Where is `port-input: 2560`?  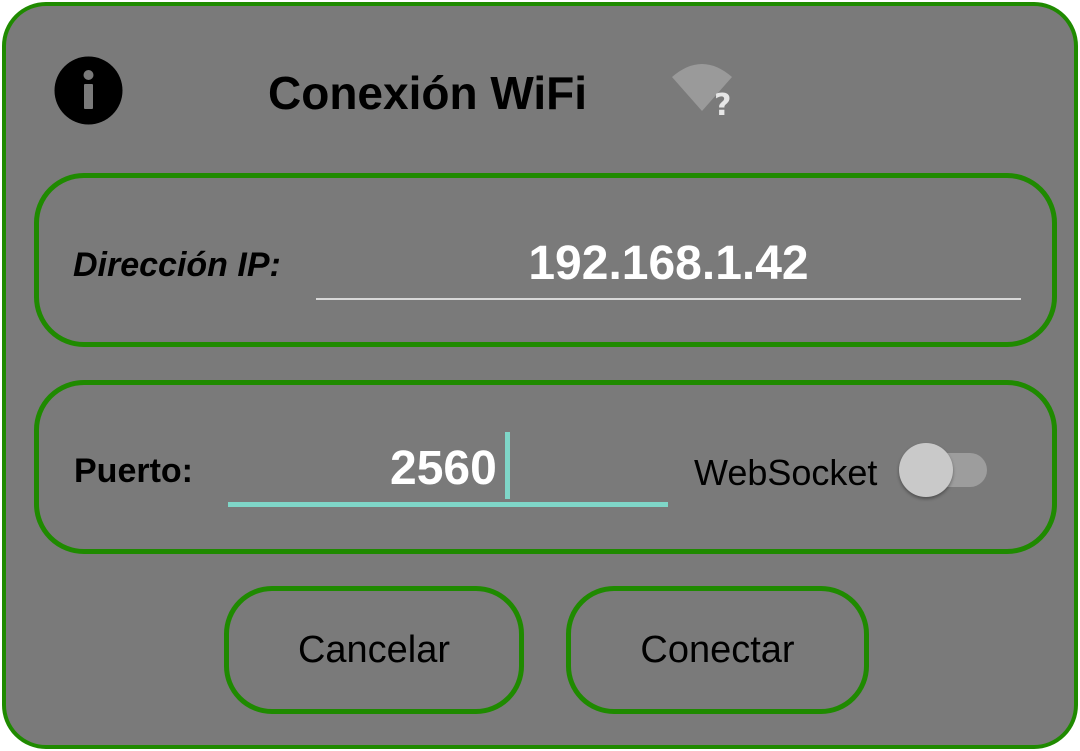
port-input: 2560 is located at coordinates (448, 471).